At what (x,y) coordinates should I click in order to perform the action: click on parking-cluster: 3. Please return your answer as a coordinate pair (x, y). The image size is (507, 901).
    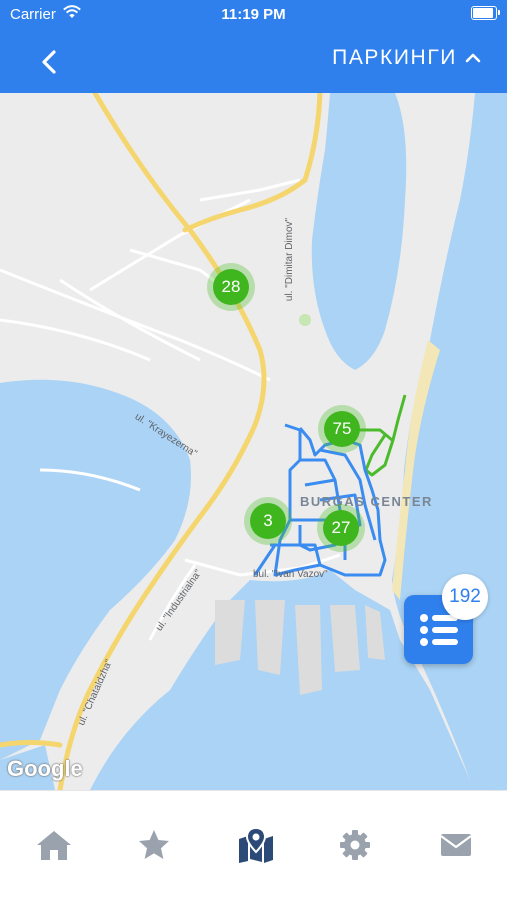
    Looking at the image, I should click on (268, 521).